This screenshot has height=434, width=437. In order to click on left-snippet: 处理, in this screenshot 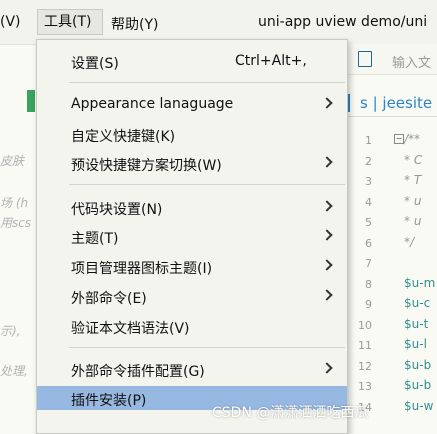, I will do `click(14, 371)`.